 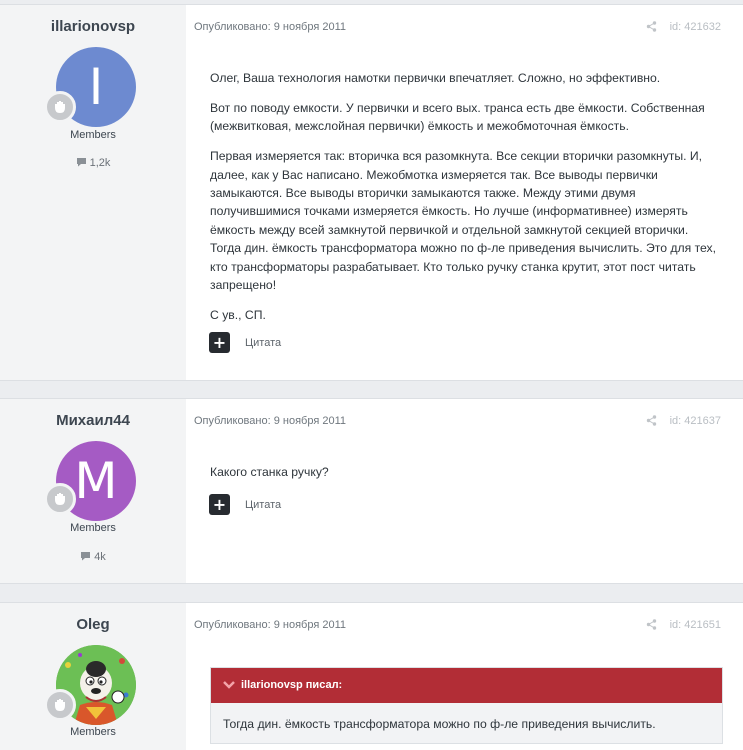 What do you see at coordinates (238, 314) in the screenshot?
I see `paragraph: С ув., СП.` at bounding box center [238, 314].